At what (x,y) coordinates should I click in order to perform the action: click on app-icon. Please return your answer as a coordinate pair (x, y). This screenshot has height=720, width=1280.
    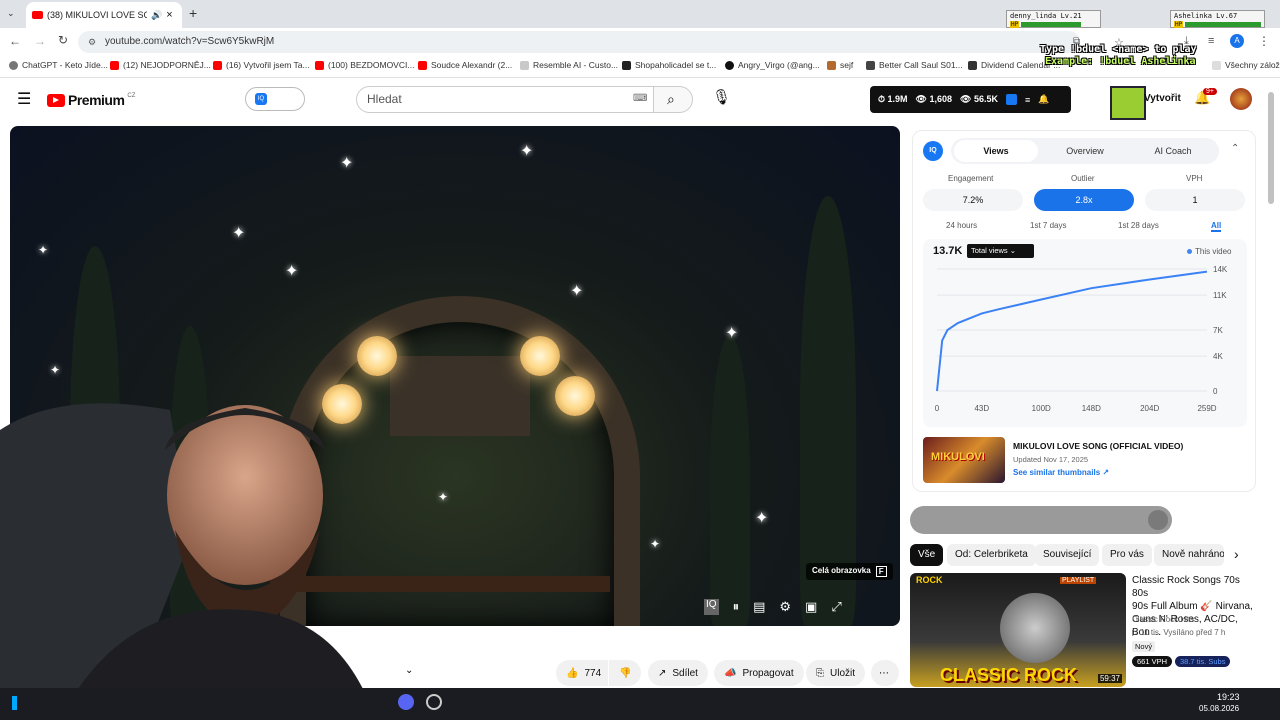
    Looking at the image, I should click on (434, 702).